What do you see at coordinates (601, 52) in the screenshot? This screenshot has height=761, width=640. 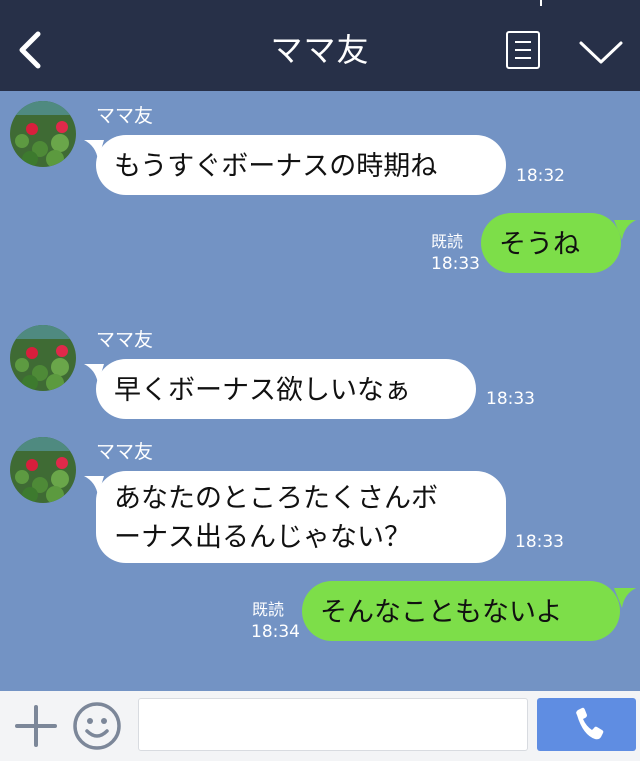 I see `chevron-down-icon` at bounding box center [601, 52].